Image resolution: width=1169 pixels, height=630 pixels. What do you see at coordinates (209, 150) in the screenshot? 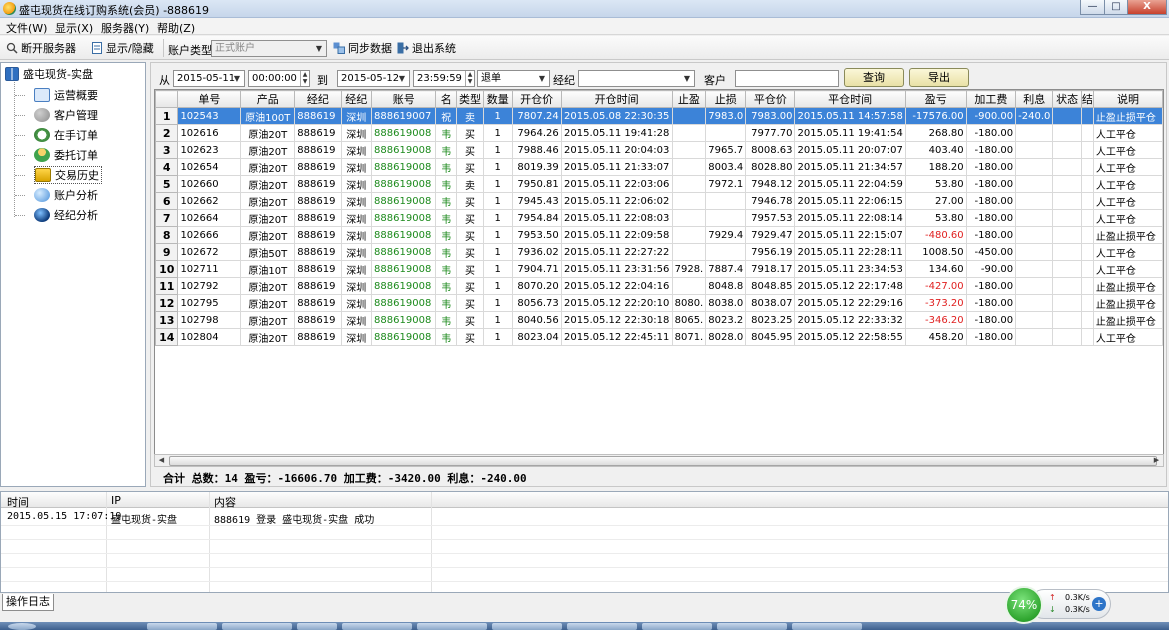
I see `table-cell: 102623` at bounding box center [209, 150].